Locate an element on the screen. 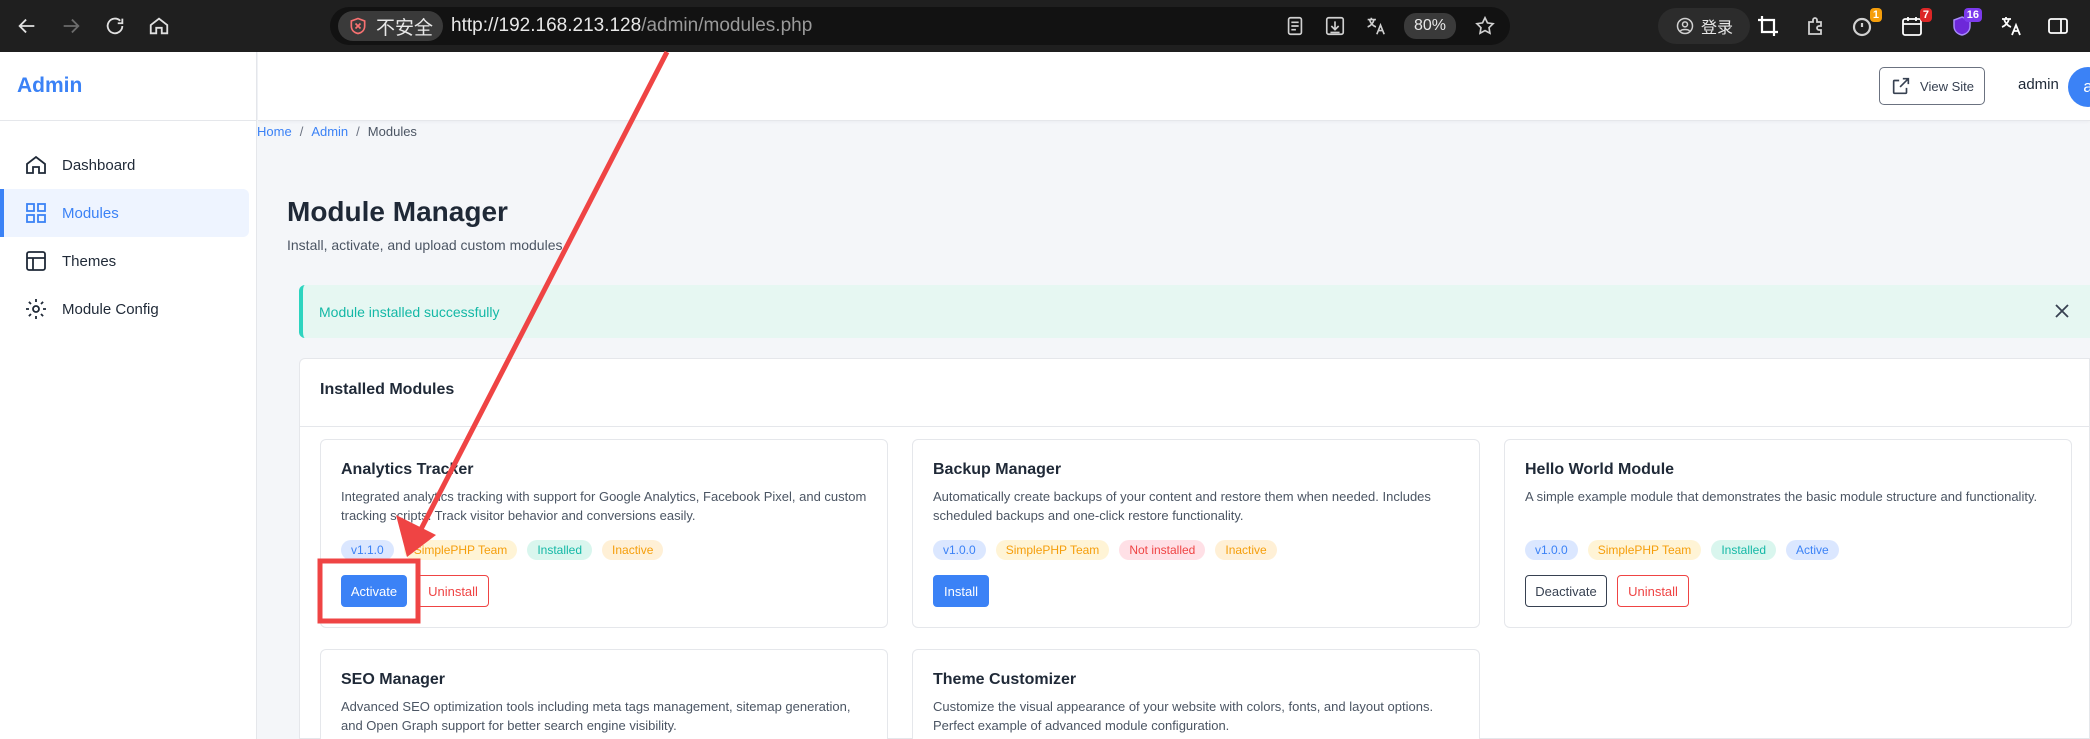 This screenshot has height=739, width=2090. crop-extension is located at coordinates (1768, 26).